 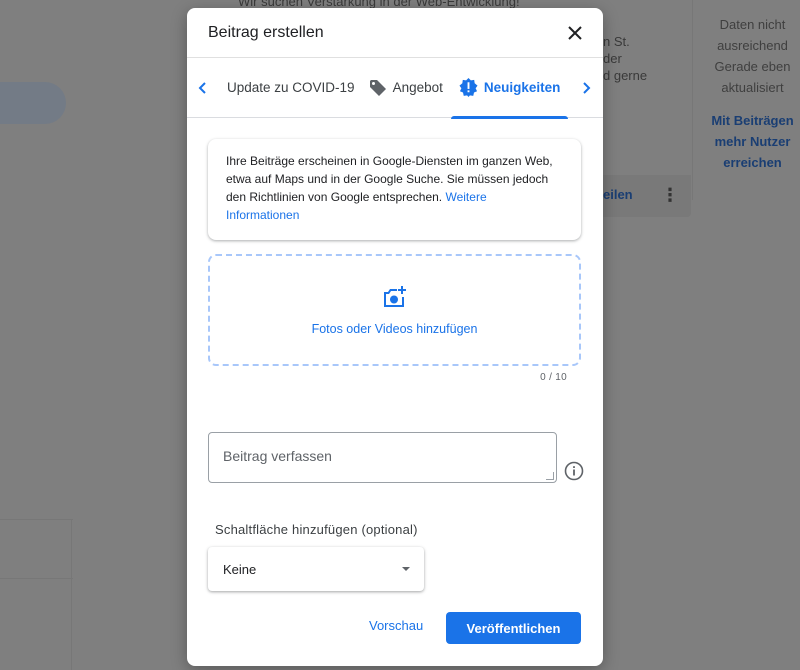 I want to click on share-link: eilen, so click(x=618, y=194).